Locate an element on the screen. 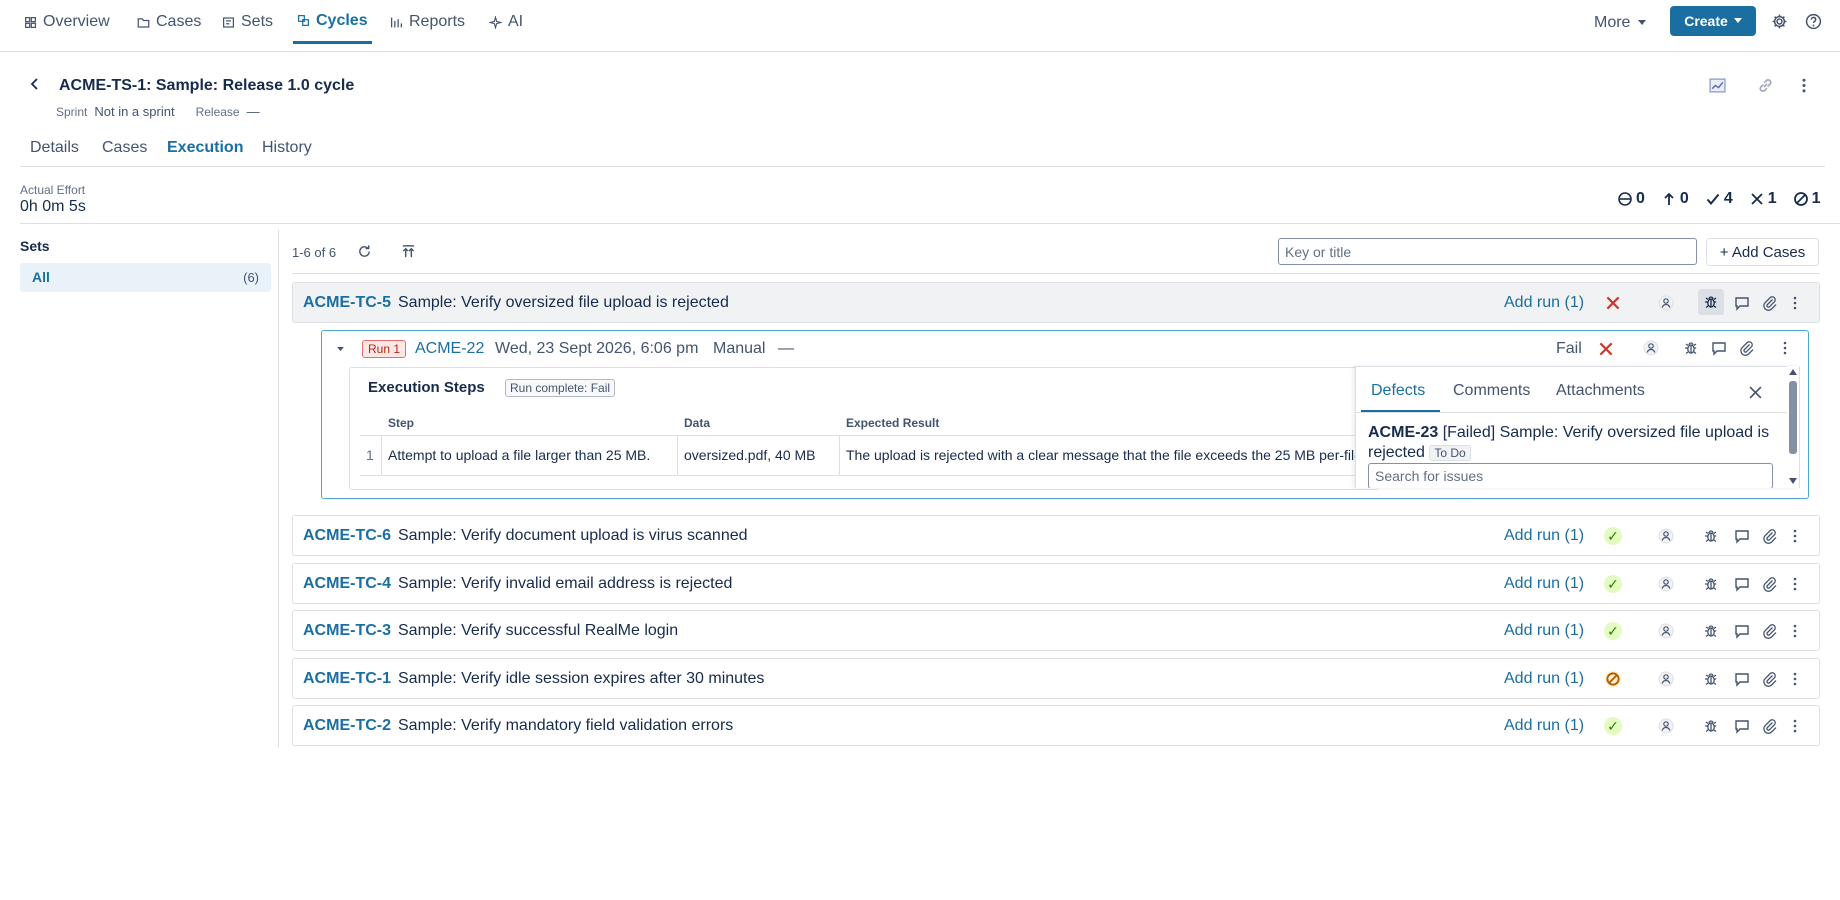 The image size is (1840, 900). report-chart-icon is located at coordinates (1717, 85).